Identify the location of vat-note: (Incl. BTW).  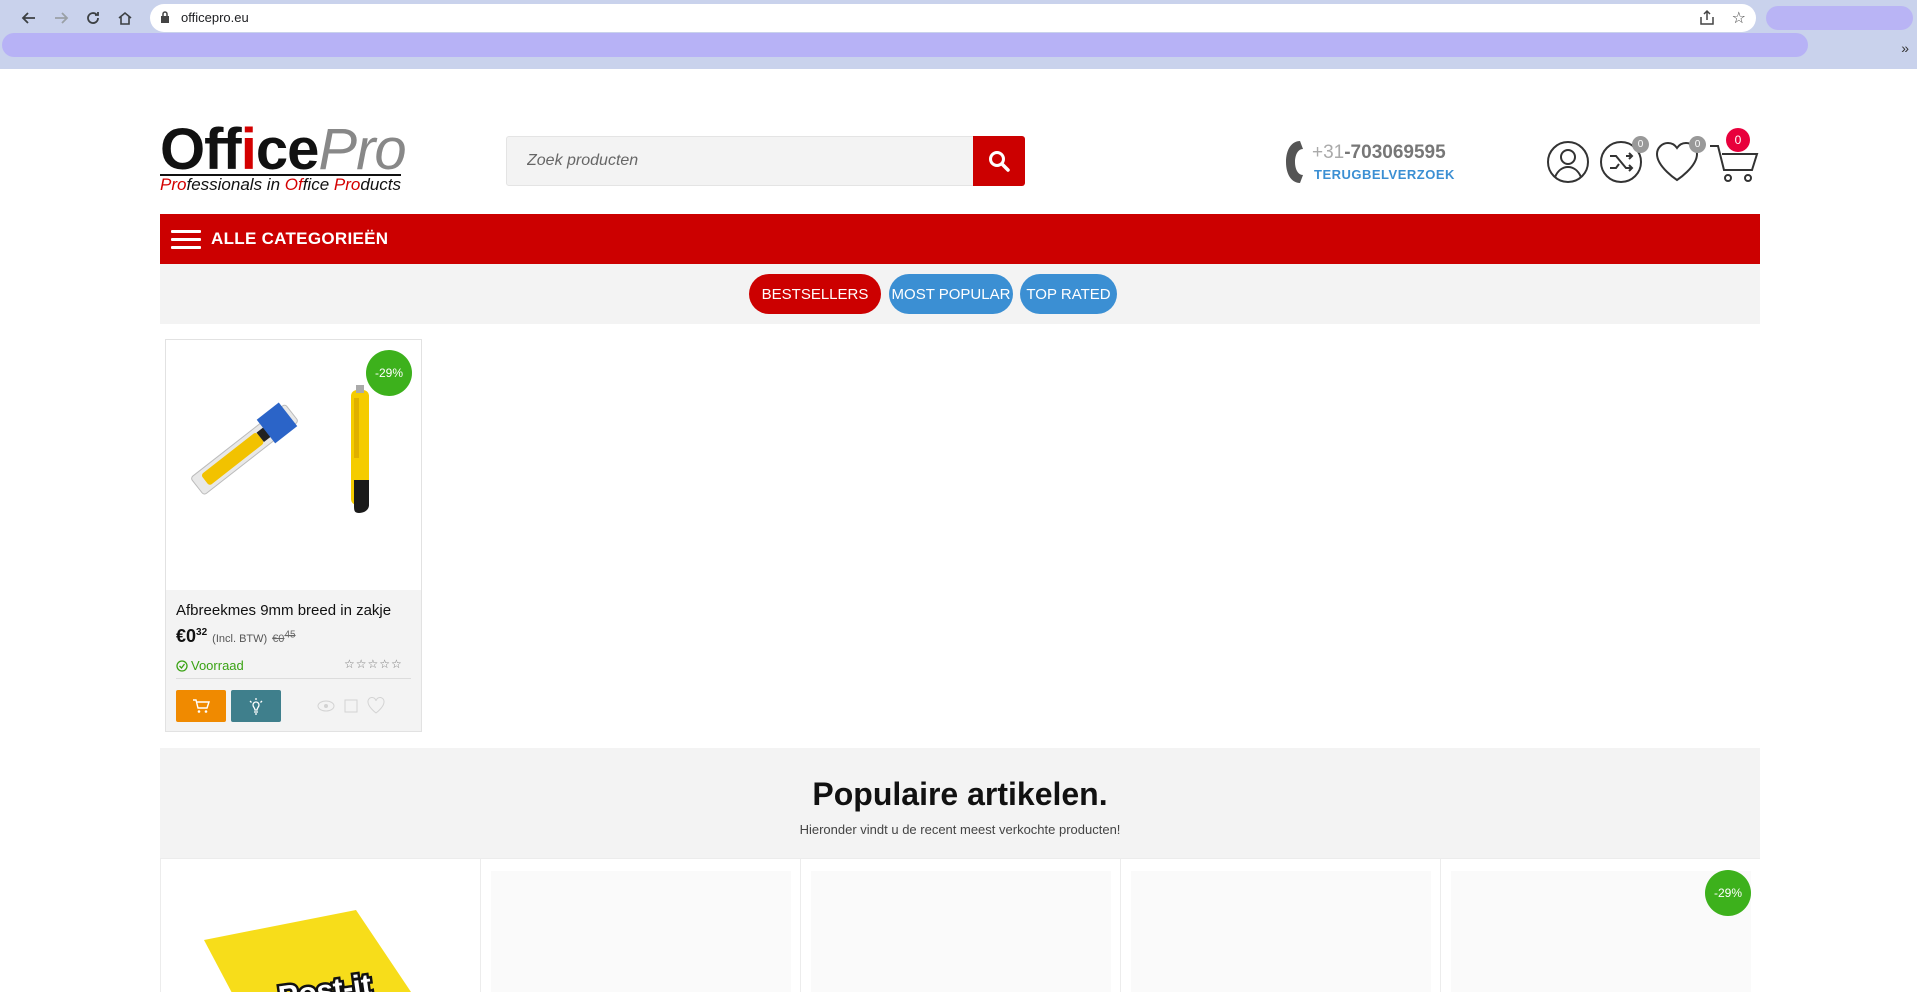
(240, 639).